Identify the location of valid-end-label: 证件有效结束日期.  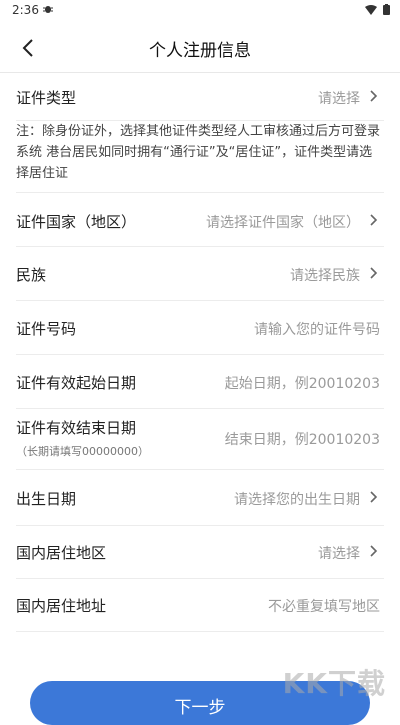
(76, 428).